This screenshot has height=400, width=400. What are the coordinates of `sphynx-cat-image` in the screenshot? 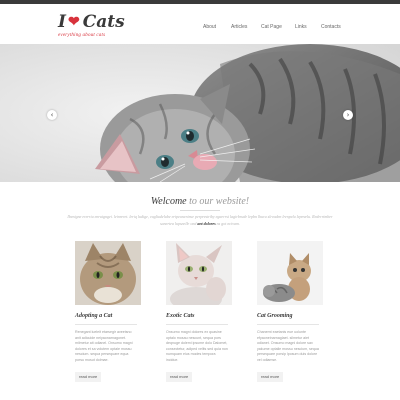 It's located at (199, 273).